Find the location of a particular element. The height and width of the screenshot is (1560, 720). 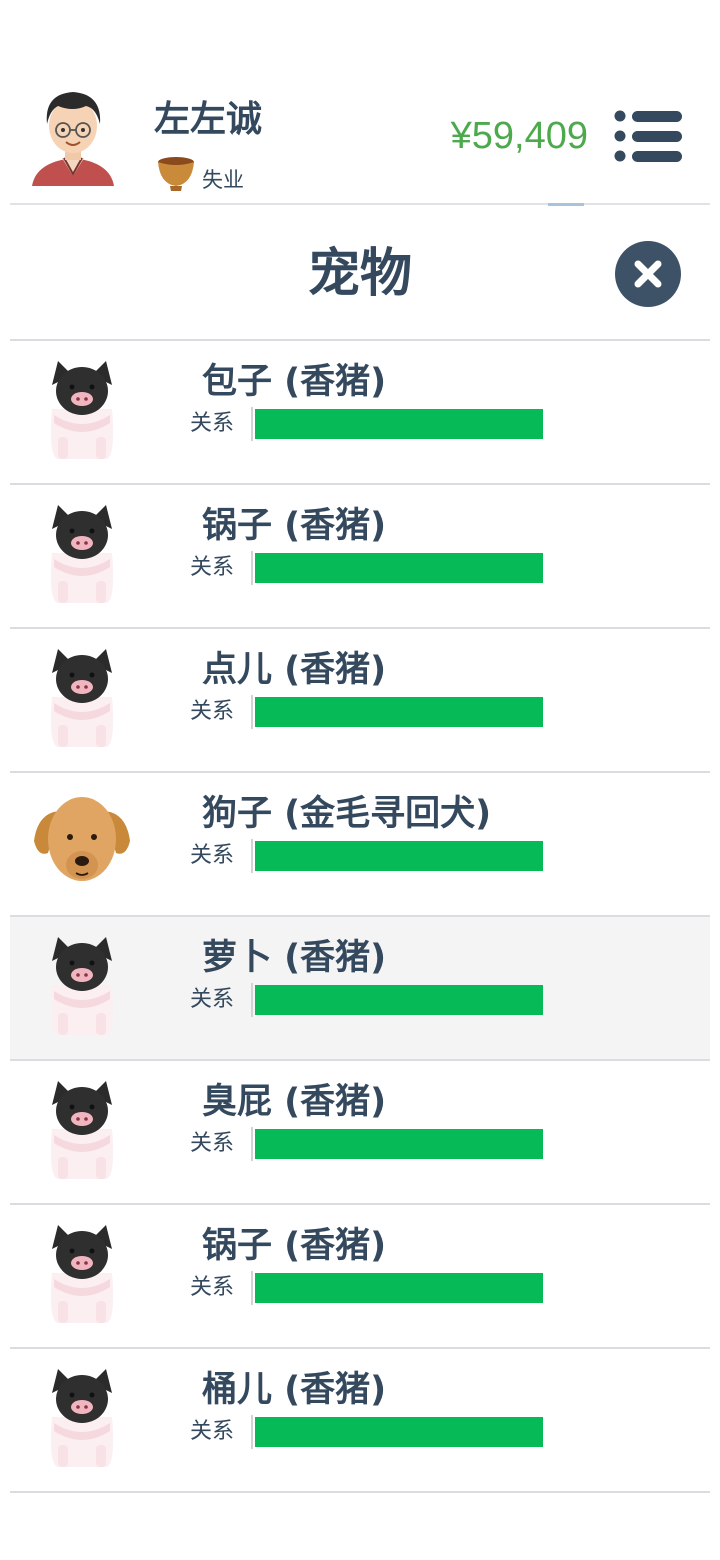

title-bar: 宠物 is located at coordinates (360, 273).